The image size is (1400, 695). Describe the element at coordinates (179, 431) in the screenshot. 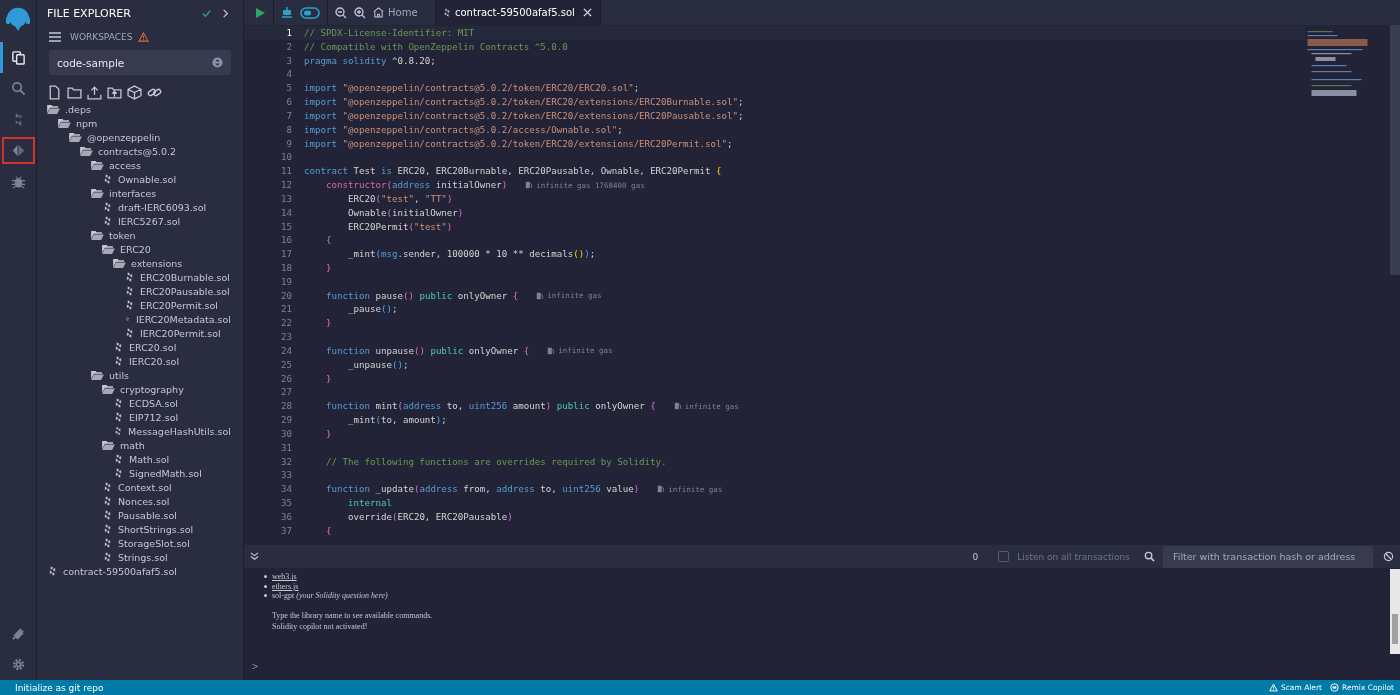

I see `file-name: MessageHashUtils.sol` at that location.